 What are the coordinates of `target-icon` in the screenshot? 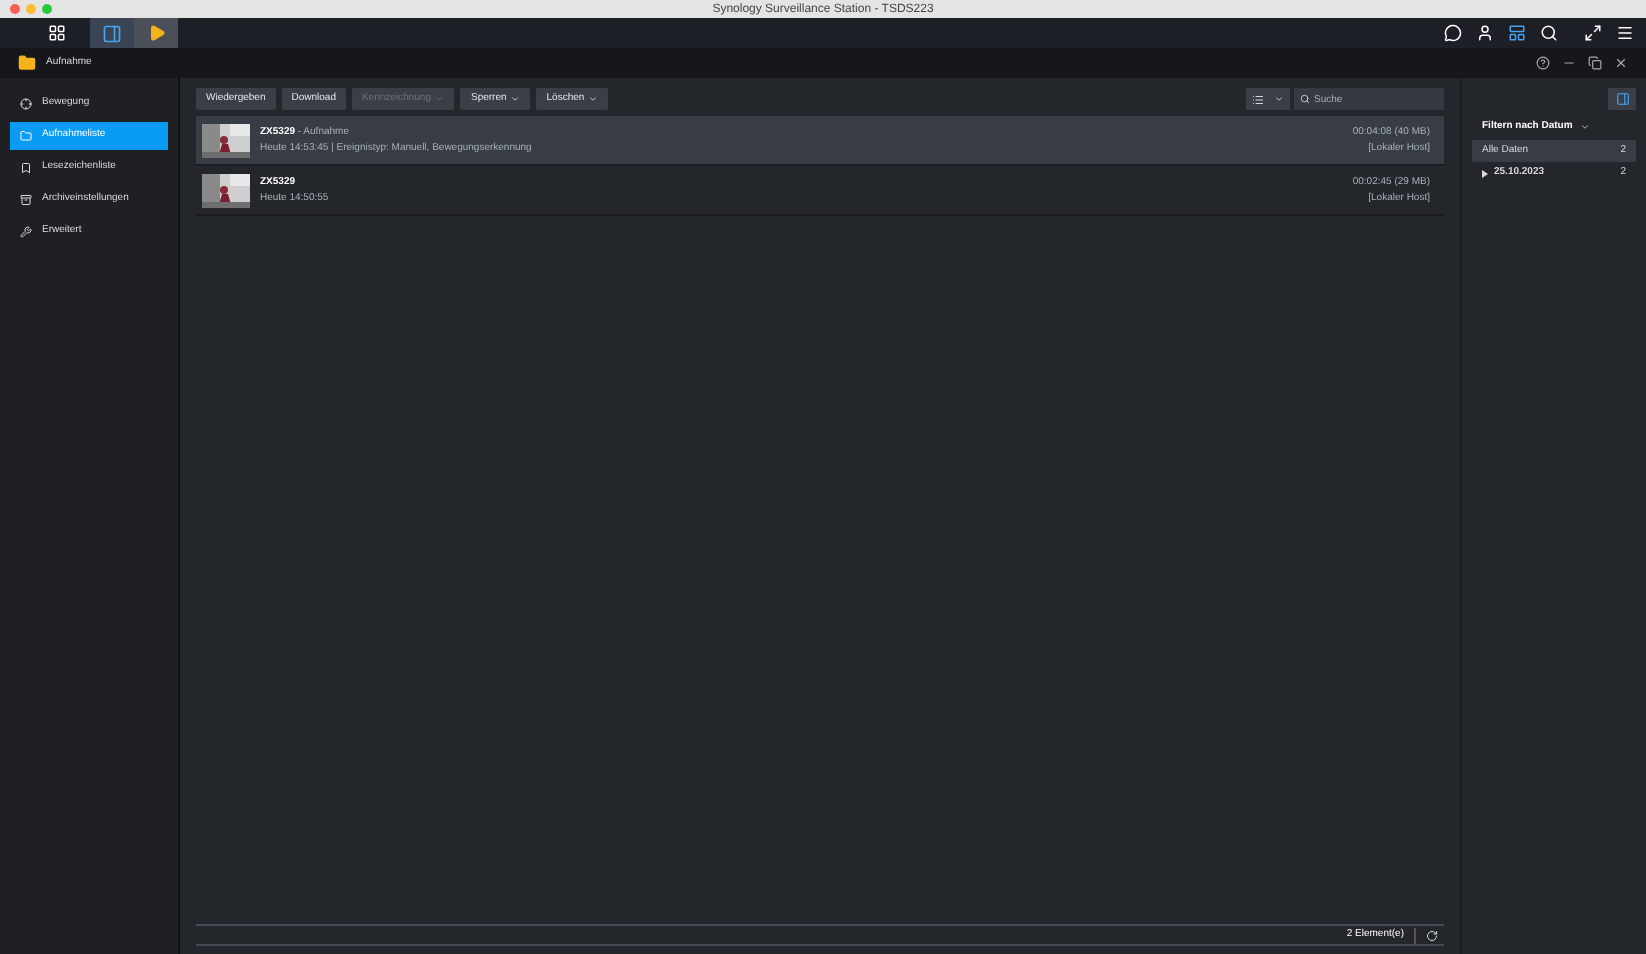 It's located at (26, 104).